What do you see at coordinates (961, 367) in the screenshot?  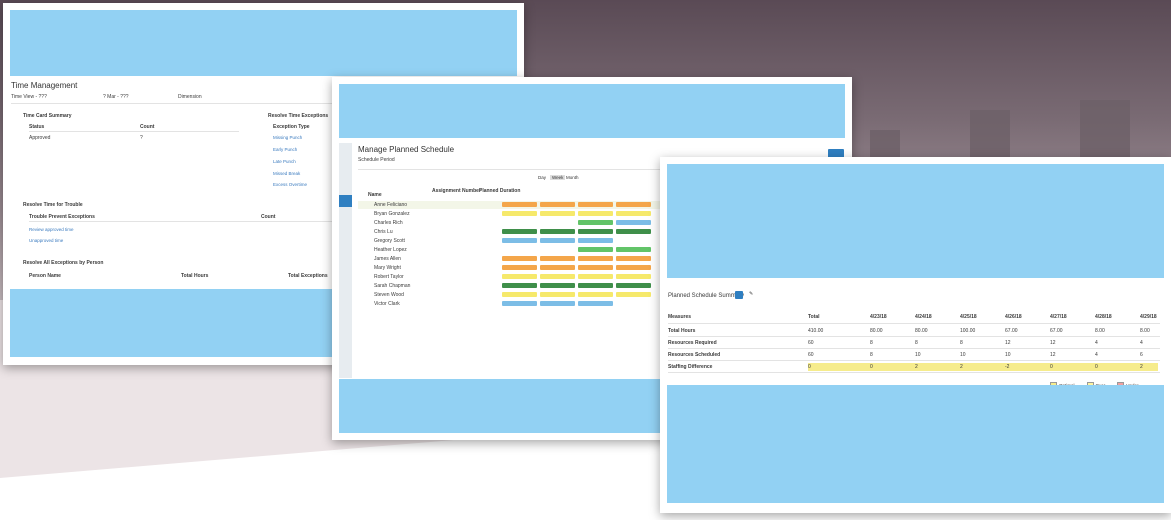 I see `table-cell: 2` at bounding box center [961, 367].